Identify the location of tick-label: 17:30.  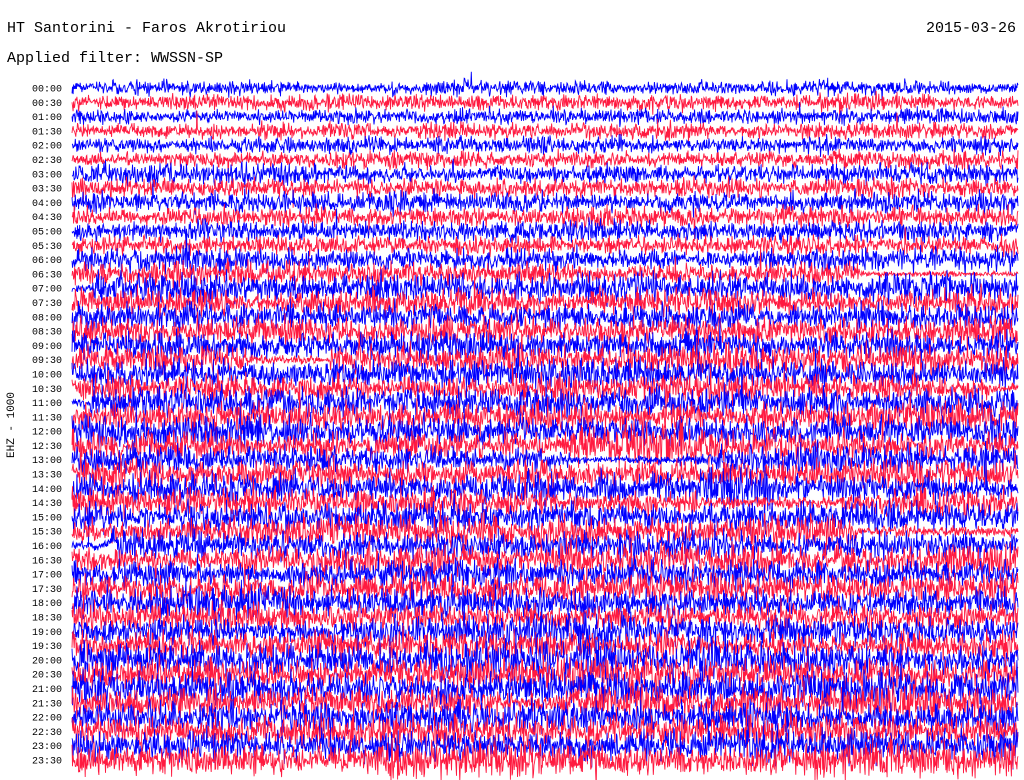
(47, 590).